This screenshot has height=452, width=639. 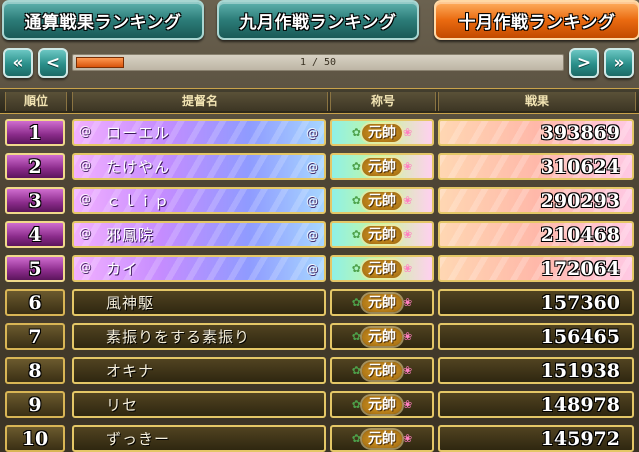 I want to click on admiral-name: リセ, so click(x=122, y=405).